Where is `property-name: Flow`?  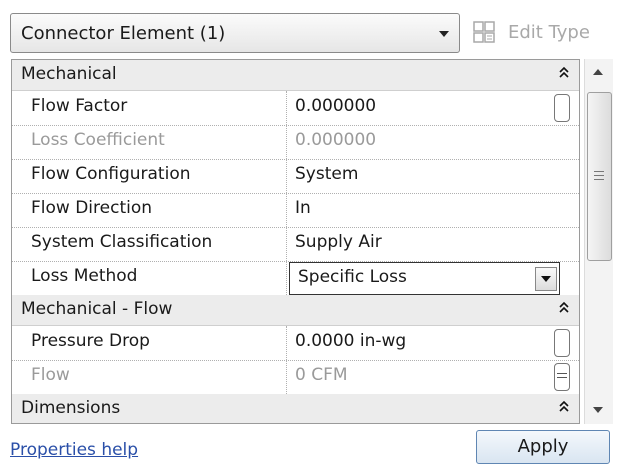
property-name: Flow is located at coordinates (50, 375).